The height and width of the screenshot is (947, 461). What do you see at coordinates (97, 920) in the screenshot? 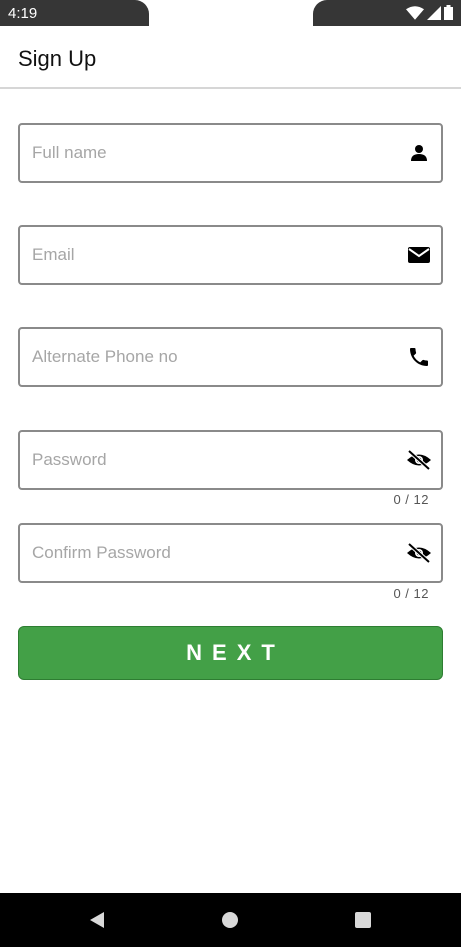
I see `back-icon` at bounding box center [97, 920].